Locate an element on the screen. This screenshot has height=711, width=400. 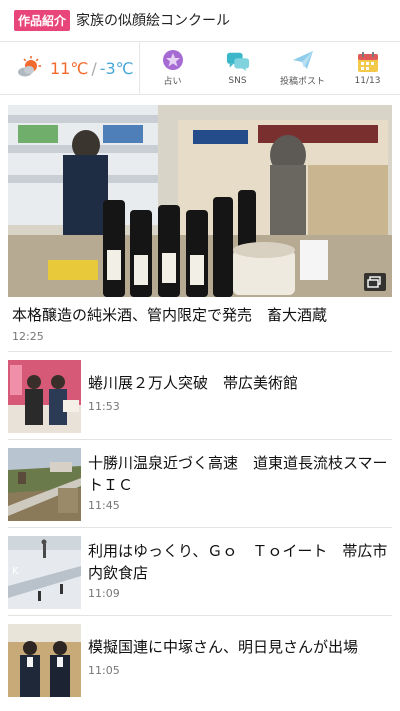
item-time: 11:45 is located at coordinates (104, 505).